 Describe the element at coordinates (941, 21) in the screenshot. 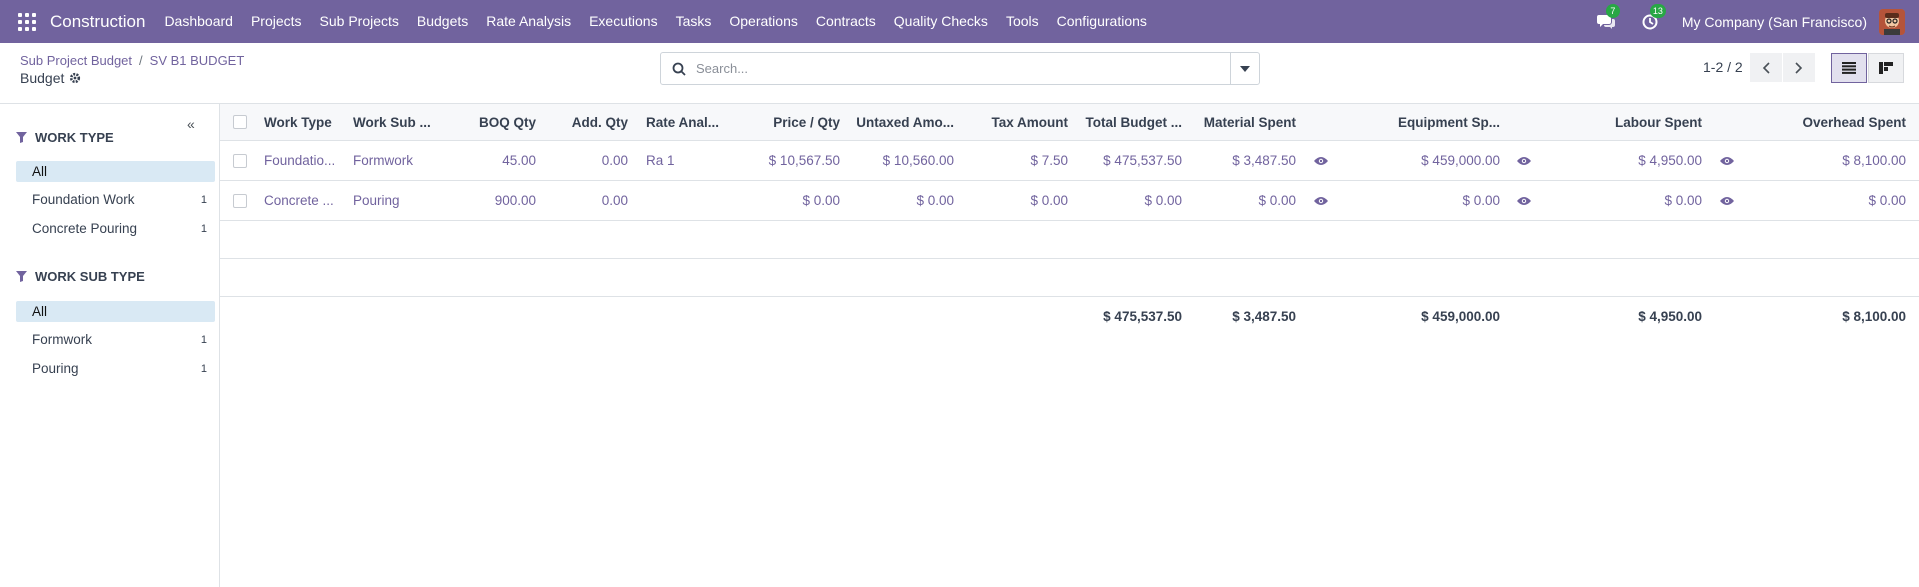

I see `menu-item-quality-checks: Quality Checks` at that location.